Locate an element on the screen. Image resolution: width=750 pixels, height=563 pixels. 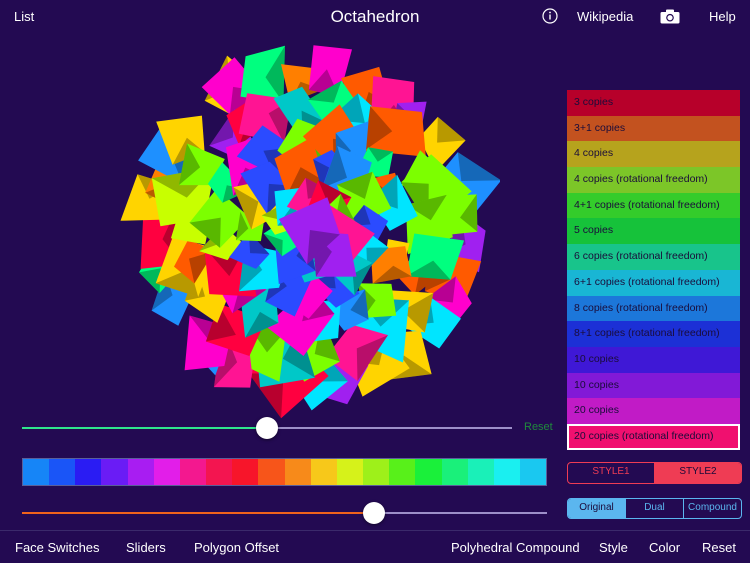
face-switches-button: Face Switches is located at coordinates (57, 547).